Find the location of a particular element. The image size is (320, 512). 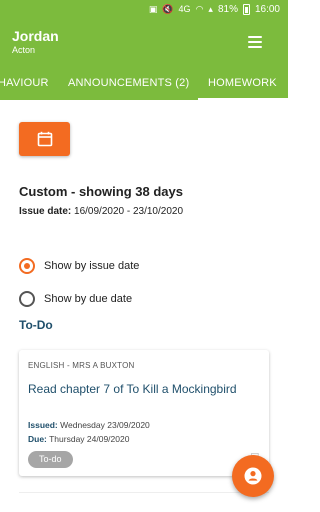

person-icon is located at coordinates (253, 476).